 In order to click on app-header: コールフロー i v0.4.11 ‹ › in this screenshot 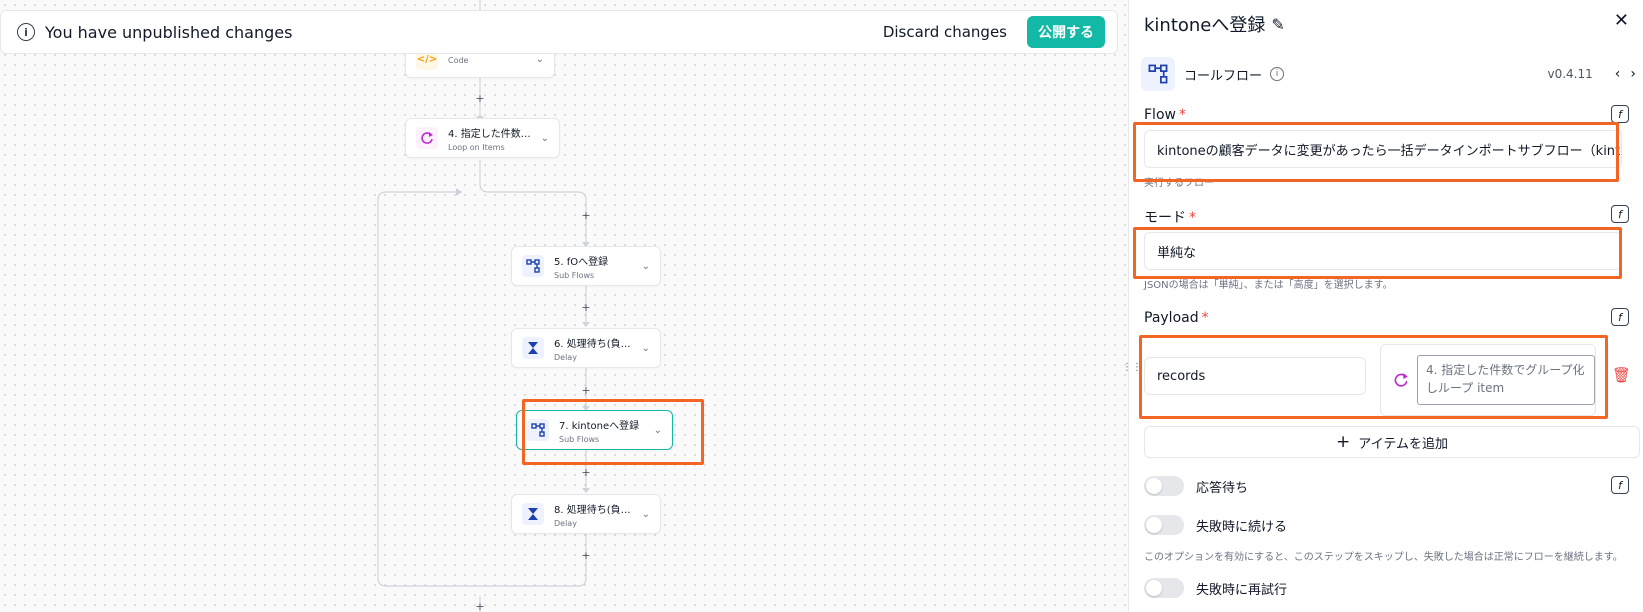, I will do `click(1388, 74)`.